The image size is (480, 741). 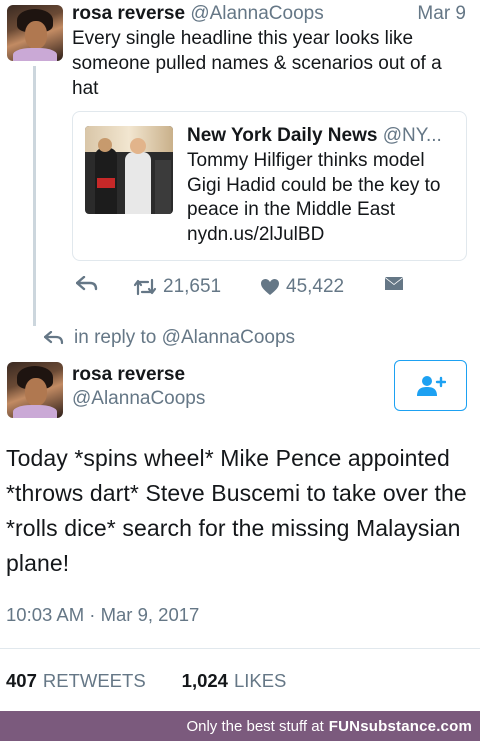 I want to click on envelope-icon, so click(x=394, y=283).